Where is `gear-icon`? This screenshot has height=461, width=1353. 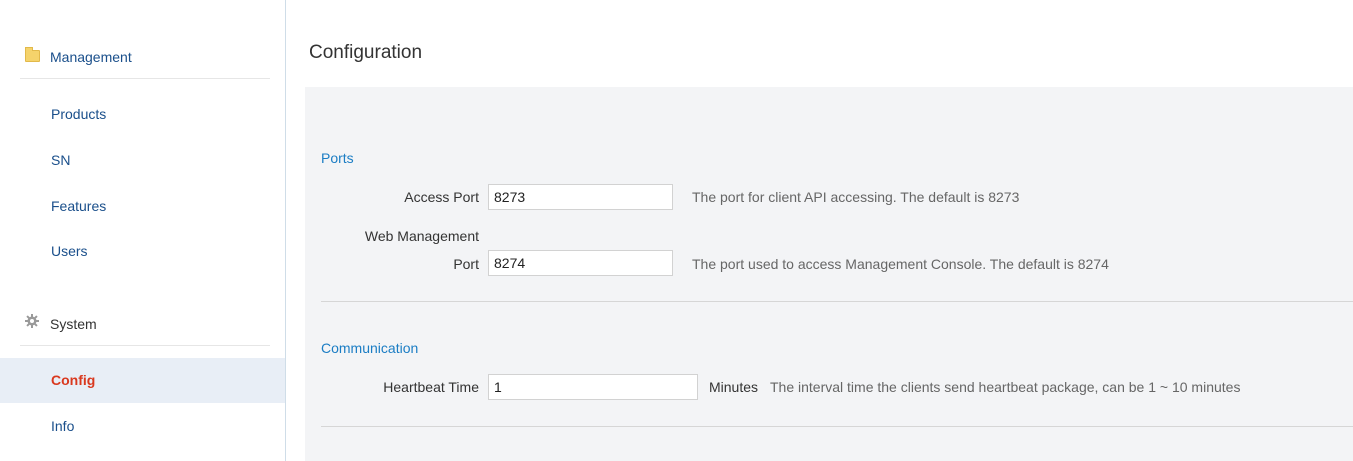 gear-icon is located at coordinates (32, 321).